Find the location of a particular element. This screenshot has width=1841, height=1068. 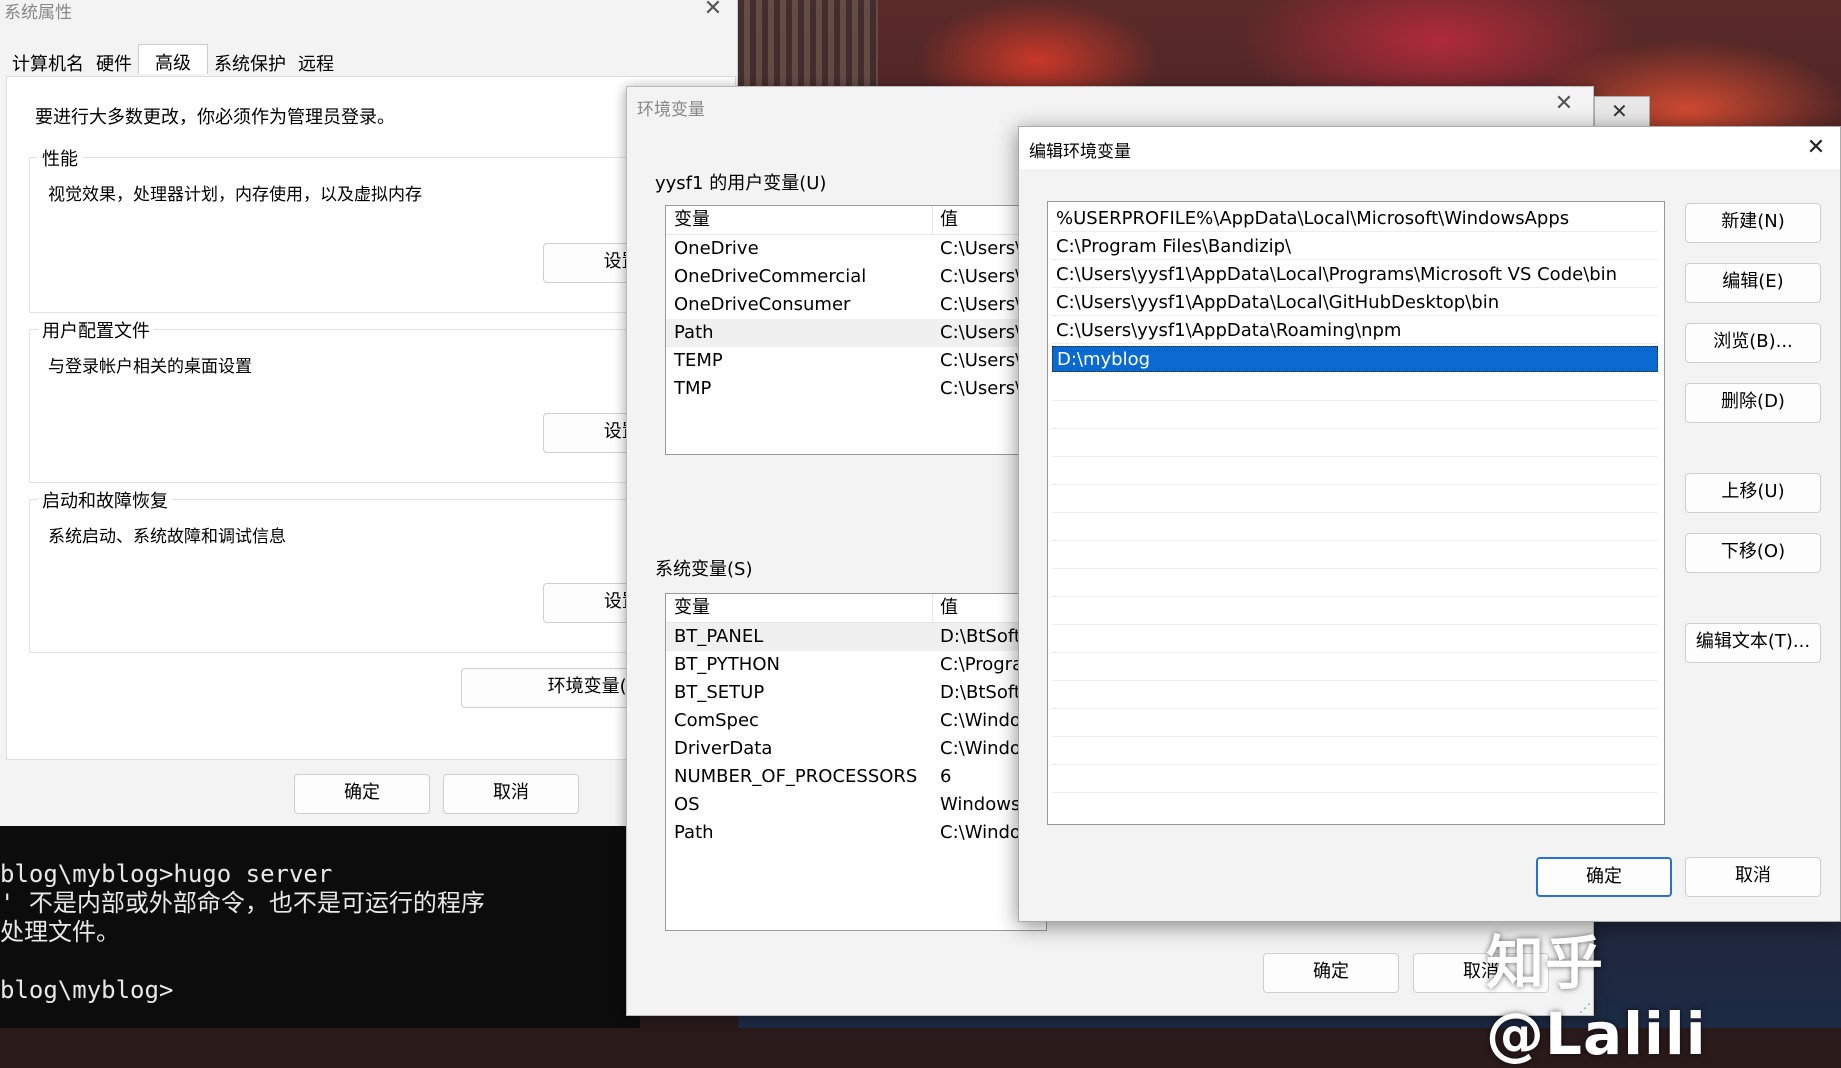

background-window-edge: ✕ is located at coordinates (1622, 112).